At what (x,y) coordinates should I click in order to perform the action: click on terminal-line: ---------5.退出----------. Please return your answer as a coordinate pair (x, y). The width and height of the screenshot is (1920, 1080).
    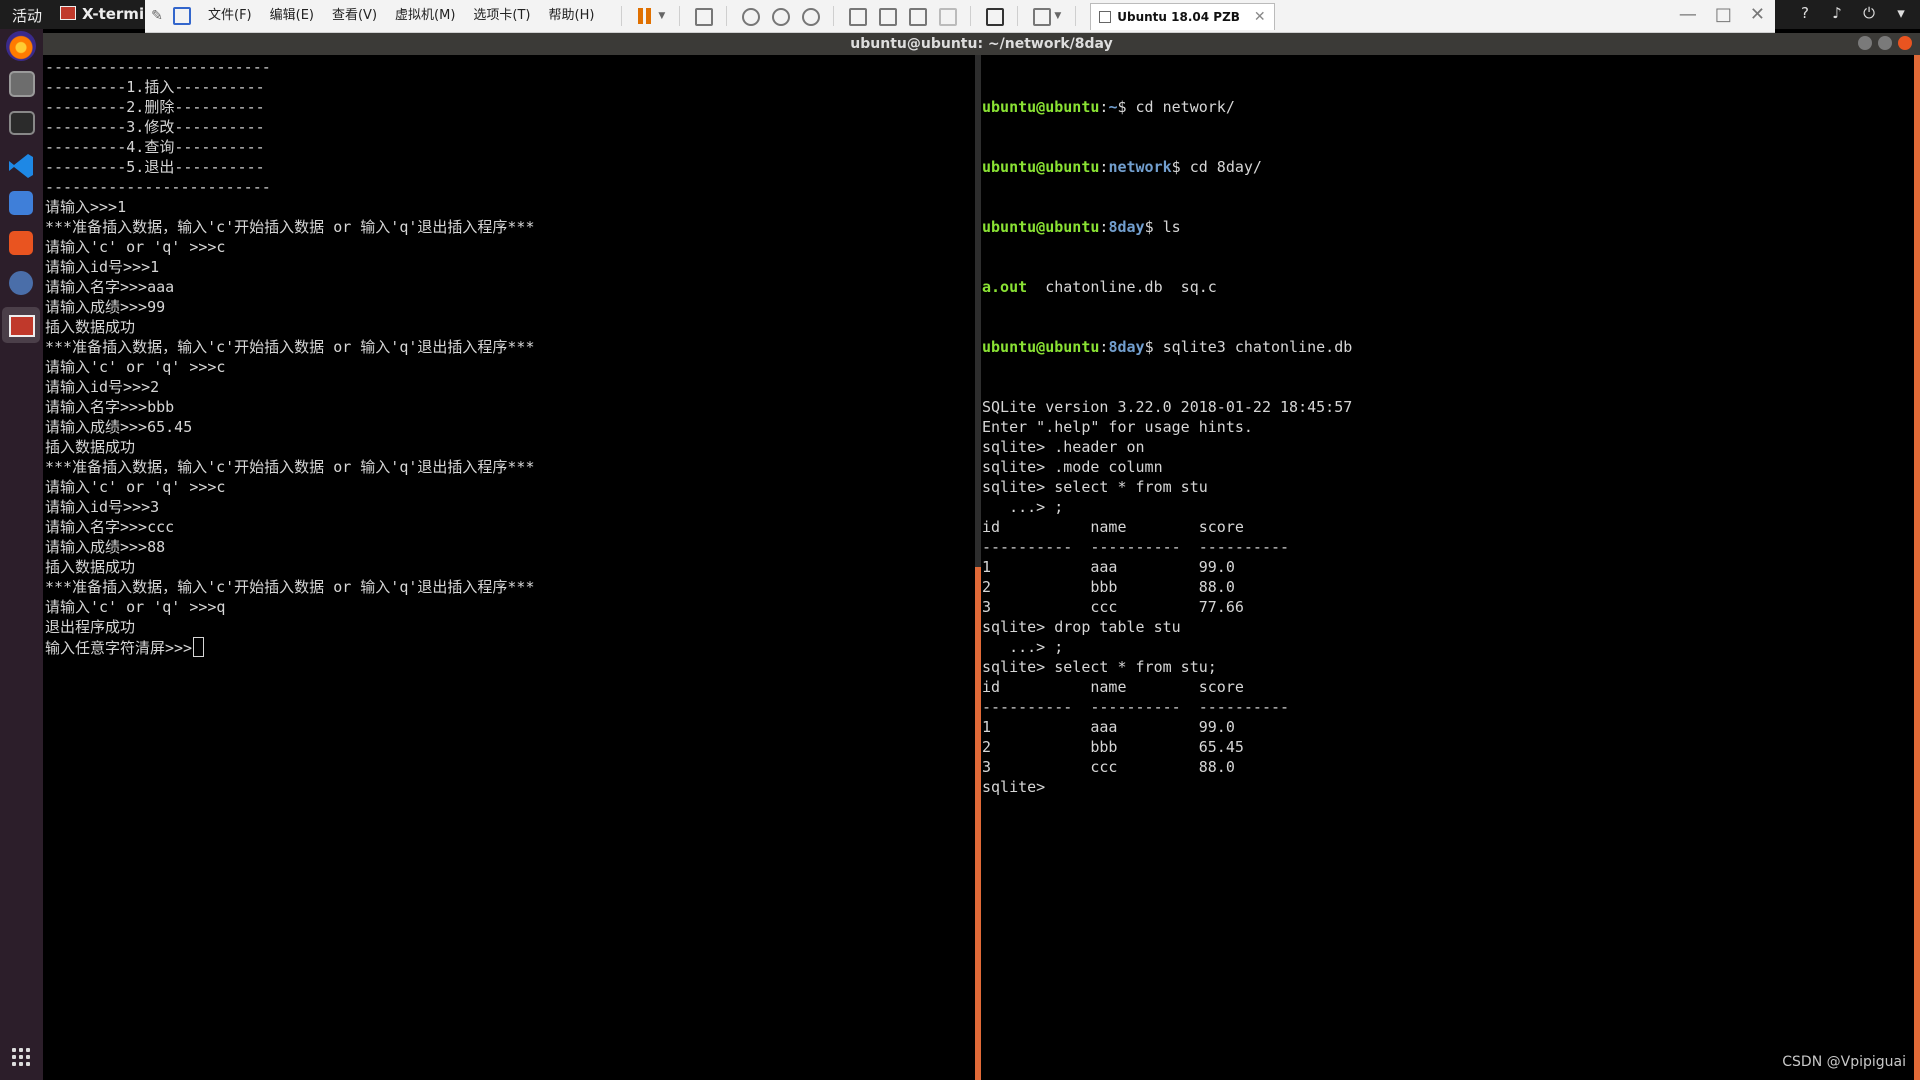
    Looking at the image, I should click on (155, 167).